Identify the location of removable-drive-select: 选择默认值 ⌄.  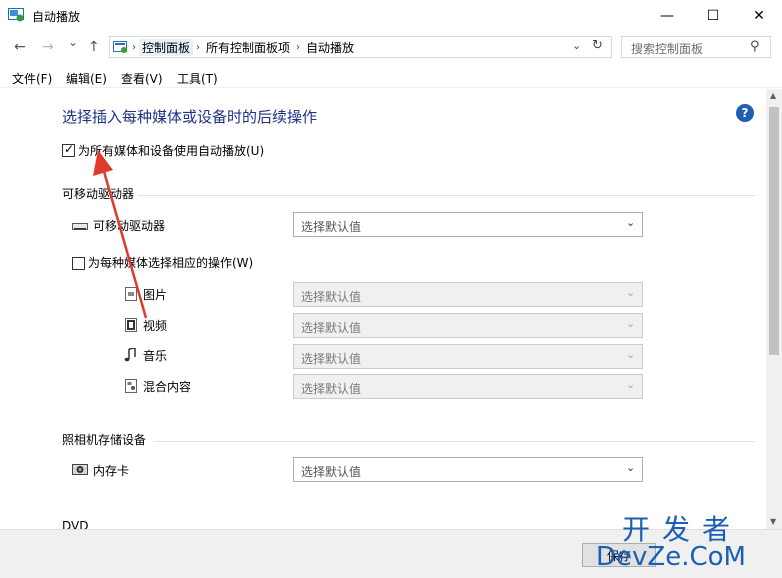
(468, 224).